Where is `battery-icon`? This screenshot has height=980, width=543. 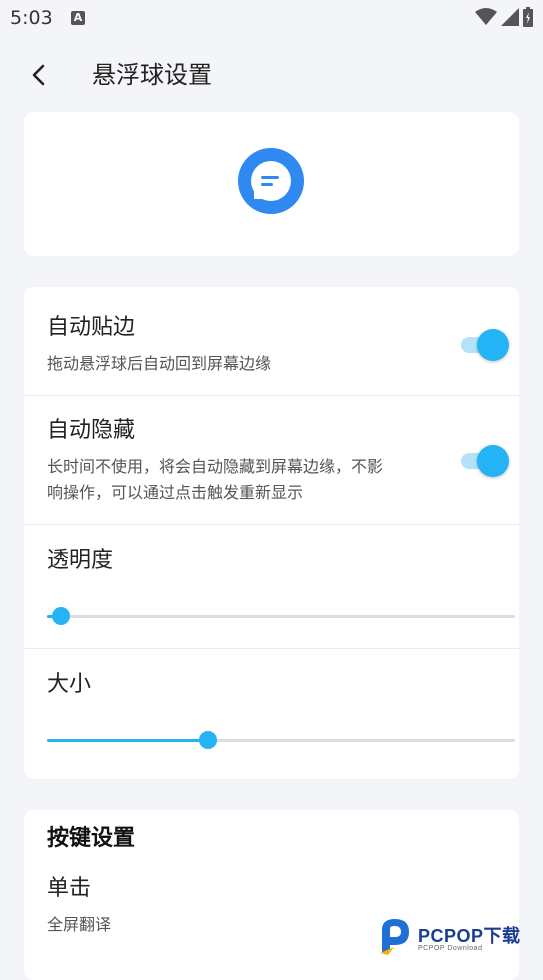
battery-icon is located at coordinates (528, 17).